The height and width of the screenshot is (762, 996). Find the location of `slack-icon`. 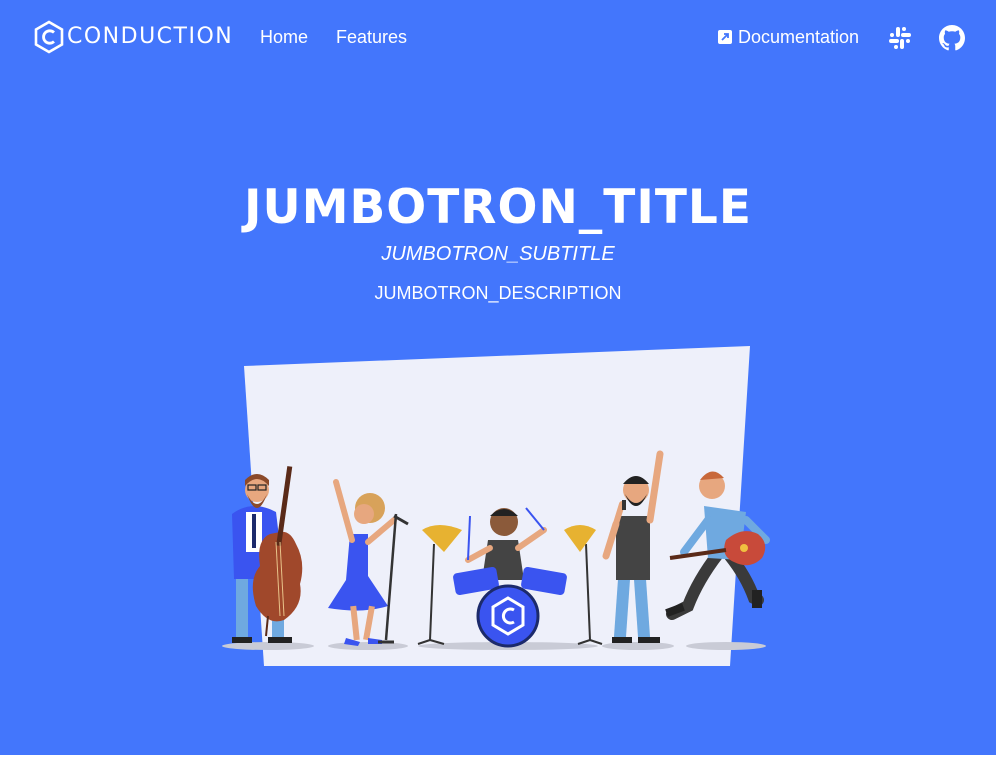

slack-icon is located at coordinates (900, 38).